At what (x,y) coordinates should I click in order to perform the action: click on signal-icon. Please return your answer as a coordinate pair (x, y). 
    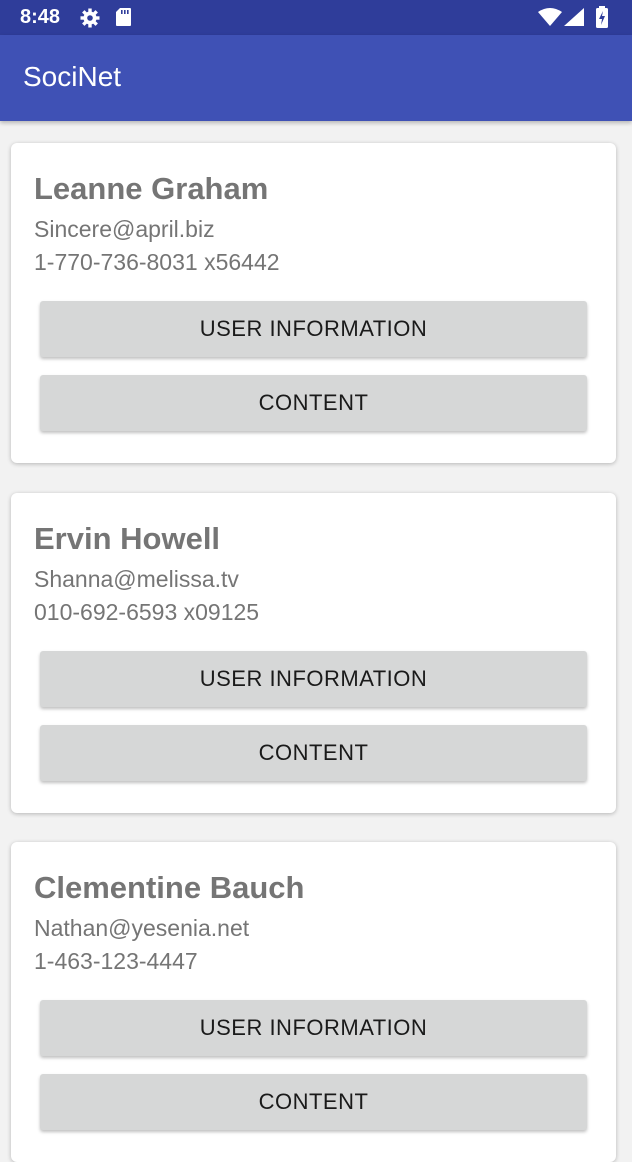
    Looking at the image, I should click on (574, 19).